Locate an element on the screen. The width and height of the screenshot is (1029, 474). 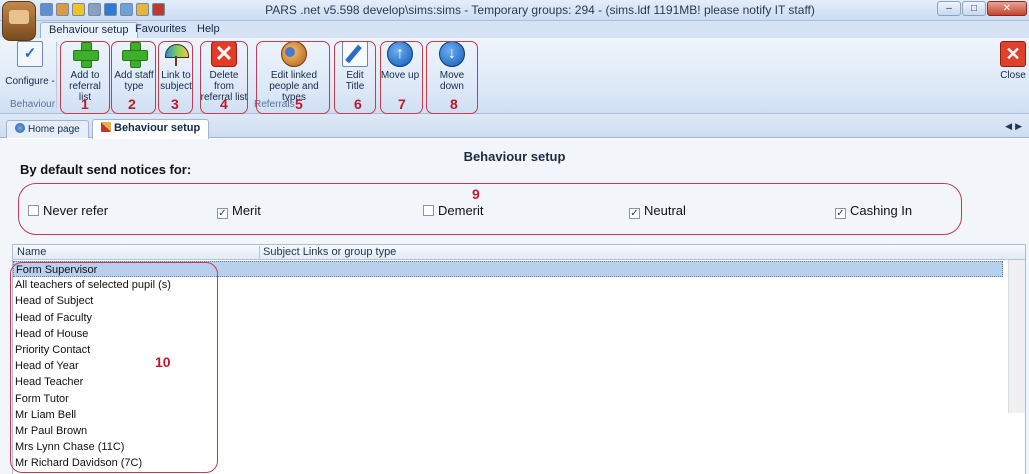
edit-icon is located at coordinates (355, 54).